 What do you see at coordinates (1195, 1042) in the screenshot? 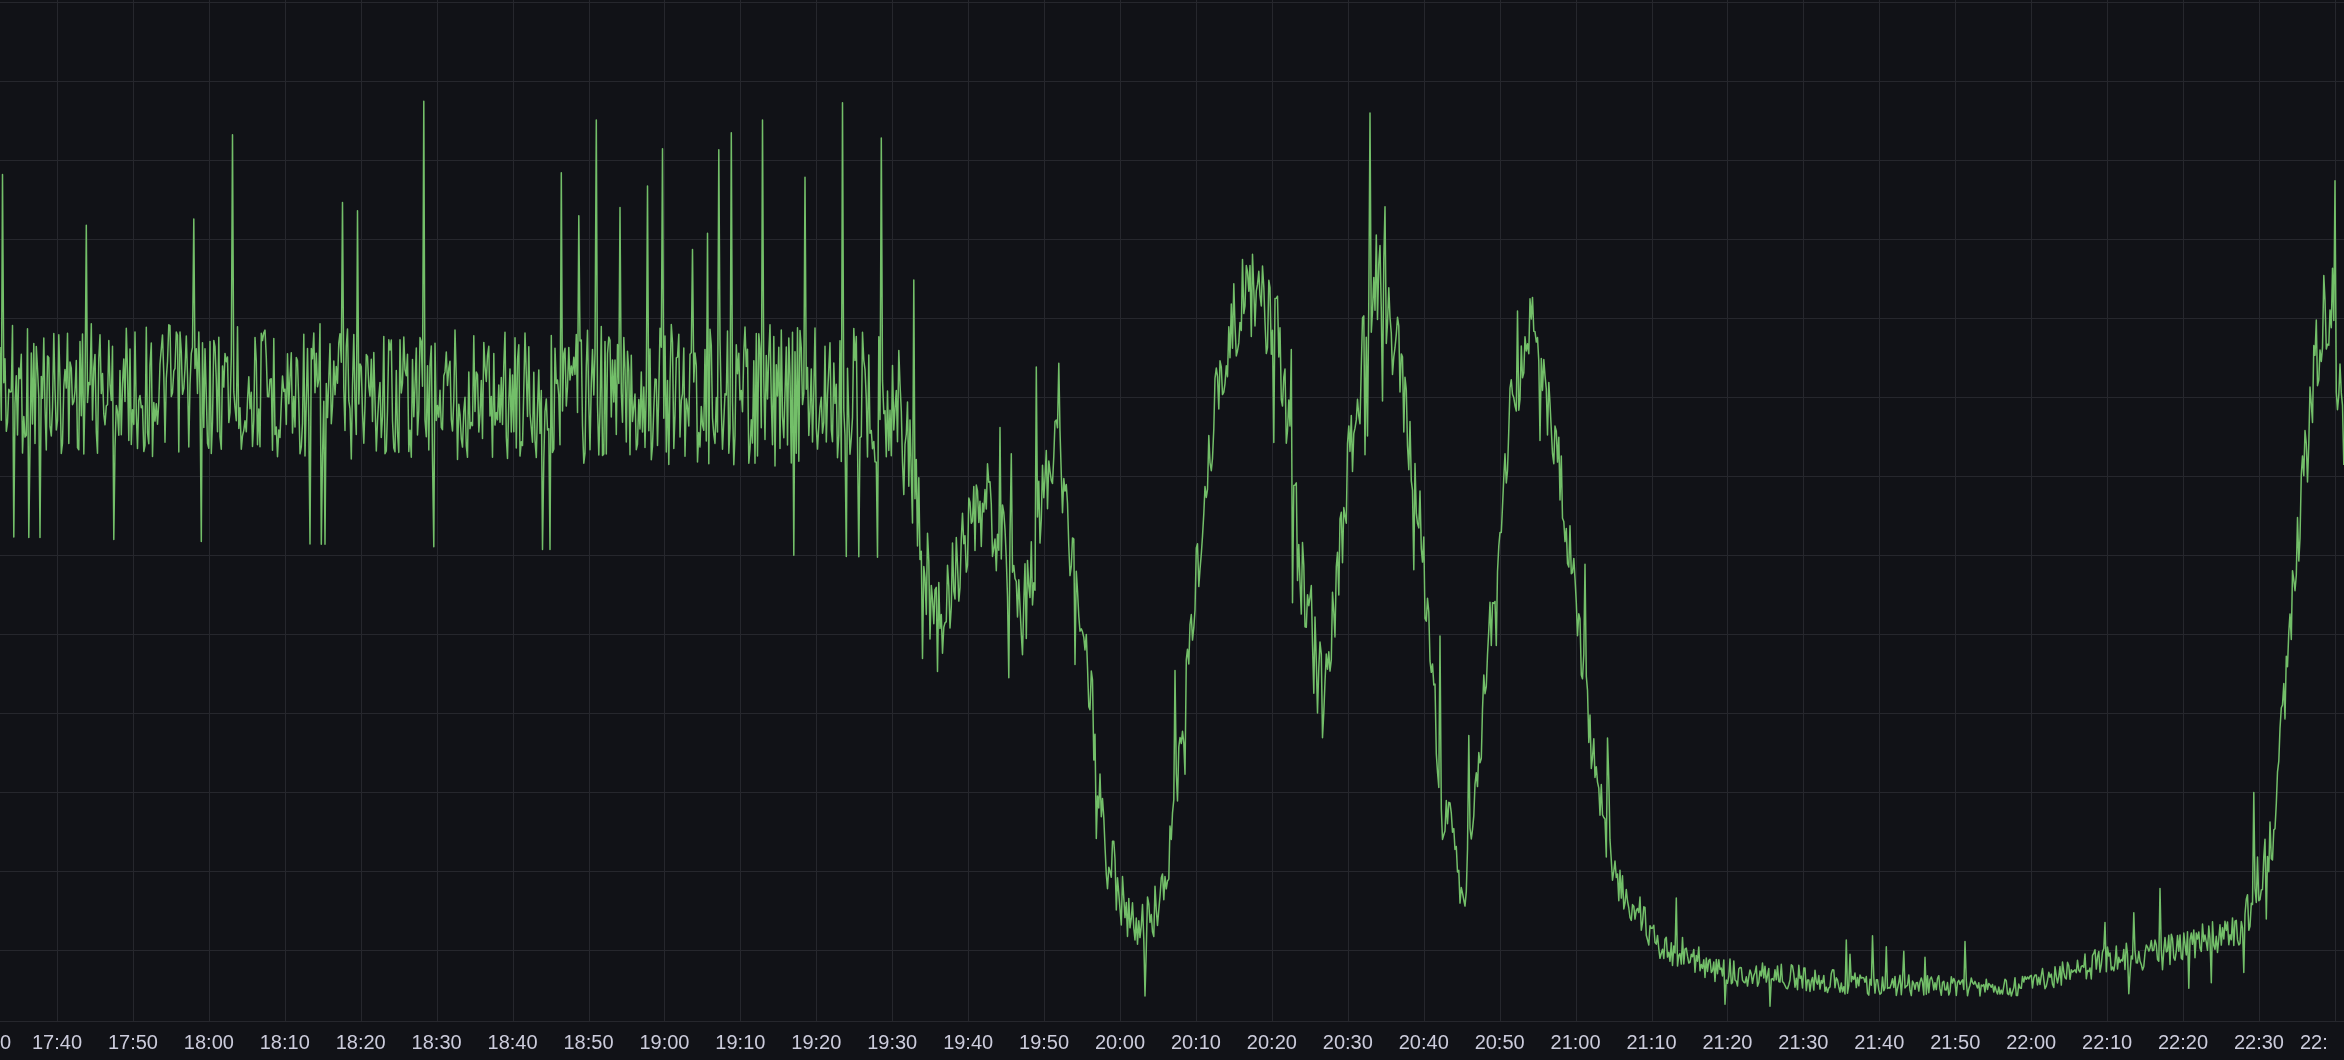
I see `axis-label: 20:10` at bounding box center [1195, 1042].